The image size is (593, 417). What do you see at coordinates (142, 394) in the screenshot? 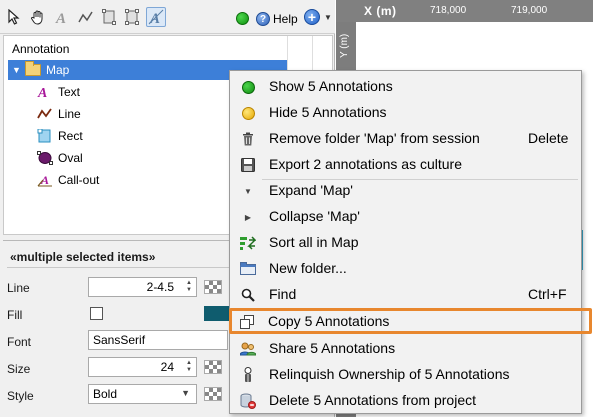
I see `style-select: Bold ▼` at bounding box center [142, 394].